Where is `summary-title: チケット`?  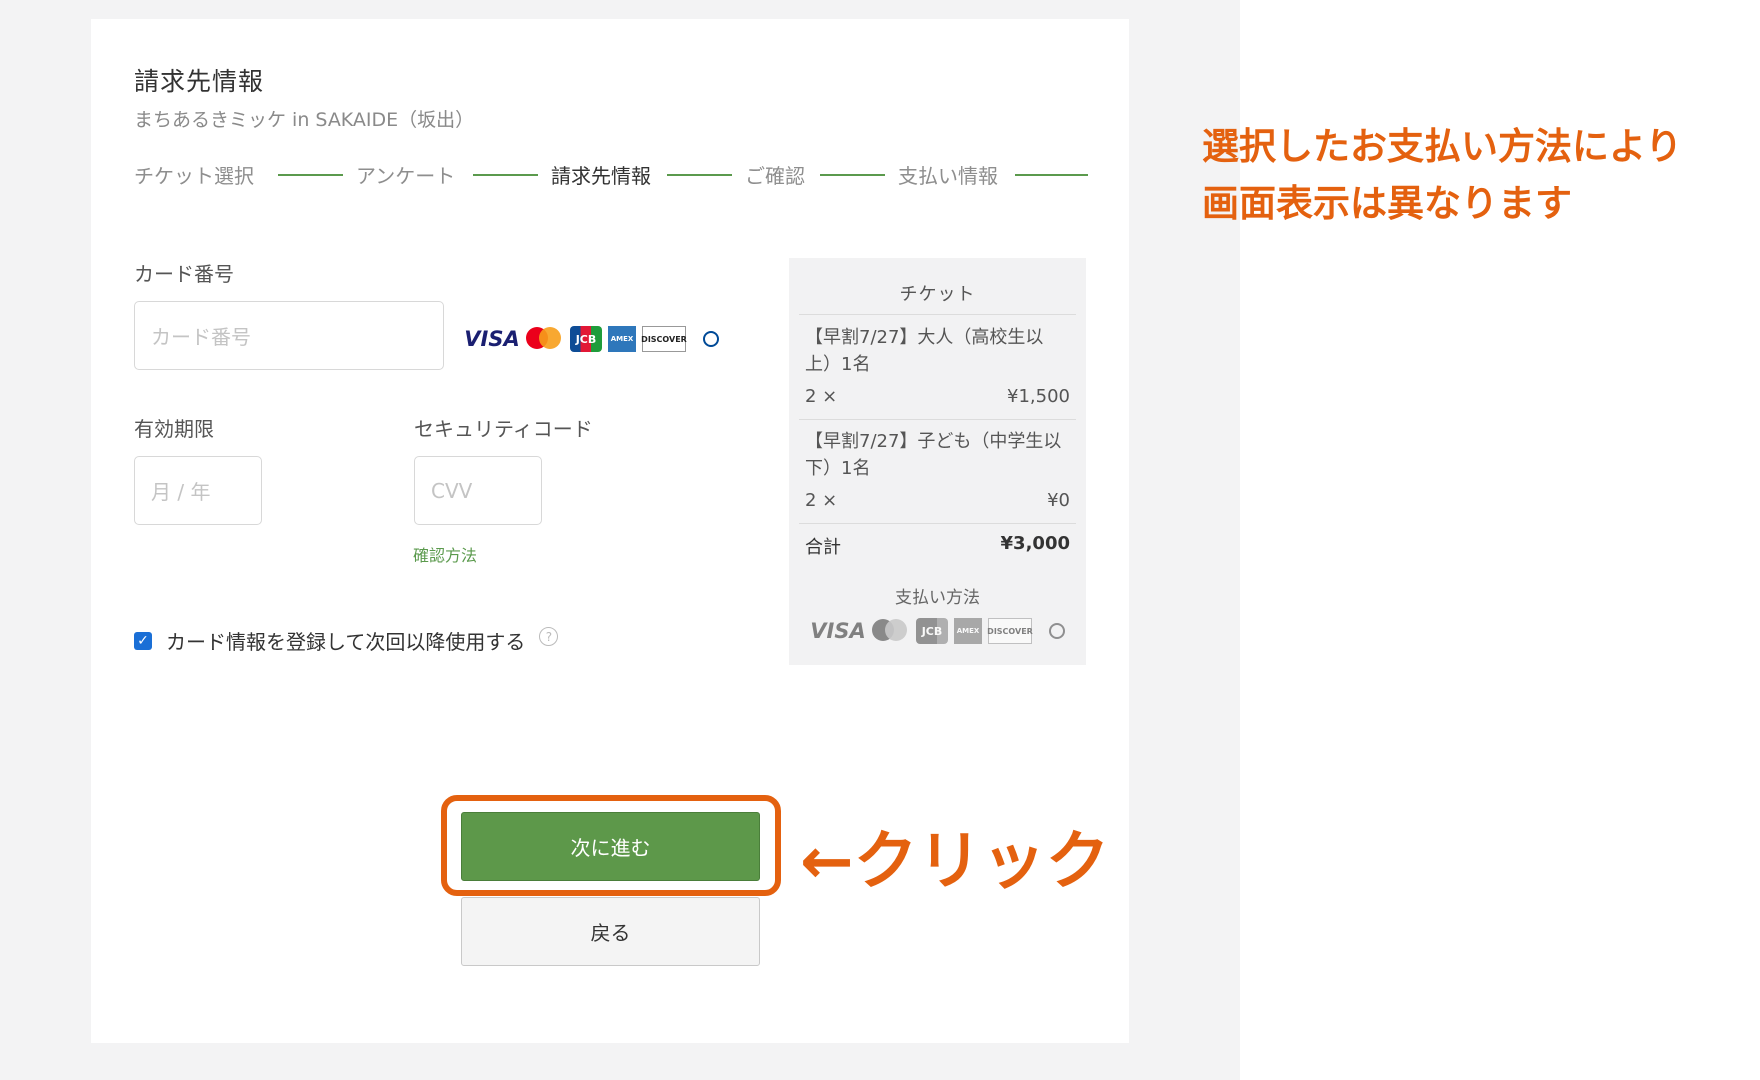 summary-title: チケット is located at coordinates (937, 294).